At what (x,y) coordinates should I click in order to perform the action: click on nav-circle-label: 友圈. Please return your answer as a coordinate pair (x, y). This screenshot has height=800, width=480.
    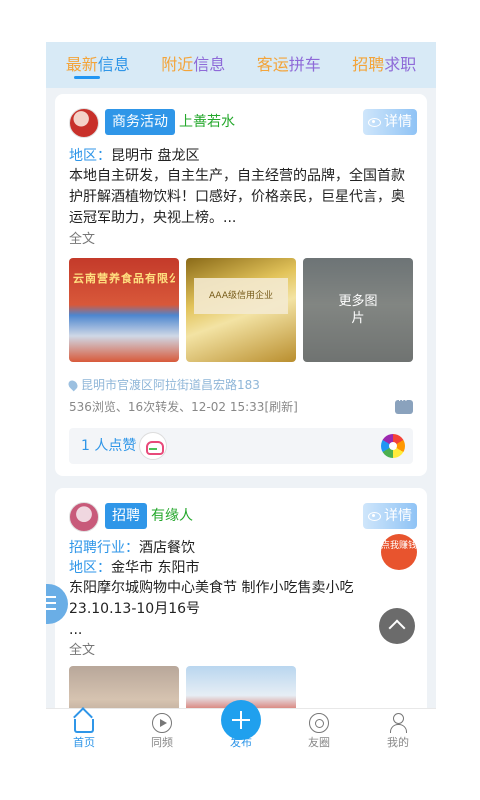
    Looking at the image, I should click on (319, 742).